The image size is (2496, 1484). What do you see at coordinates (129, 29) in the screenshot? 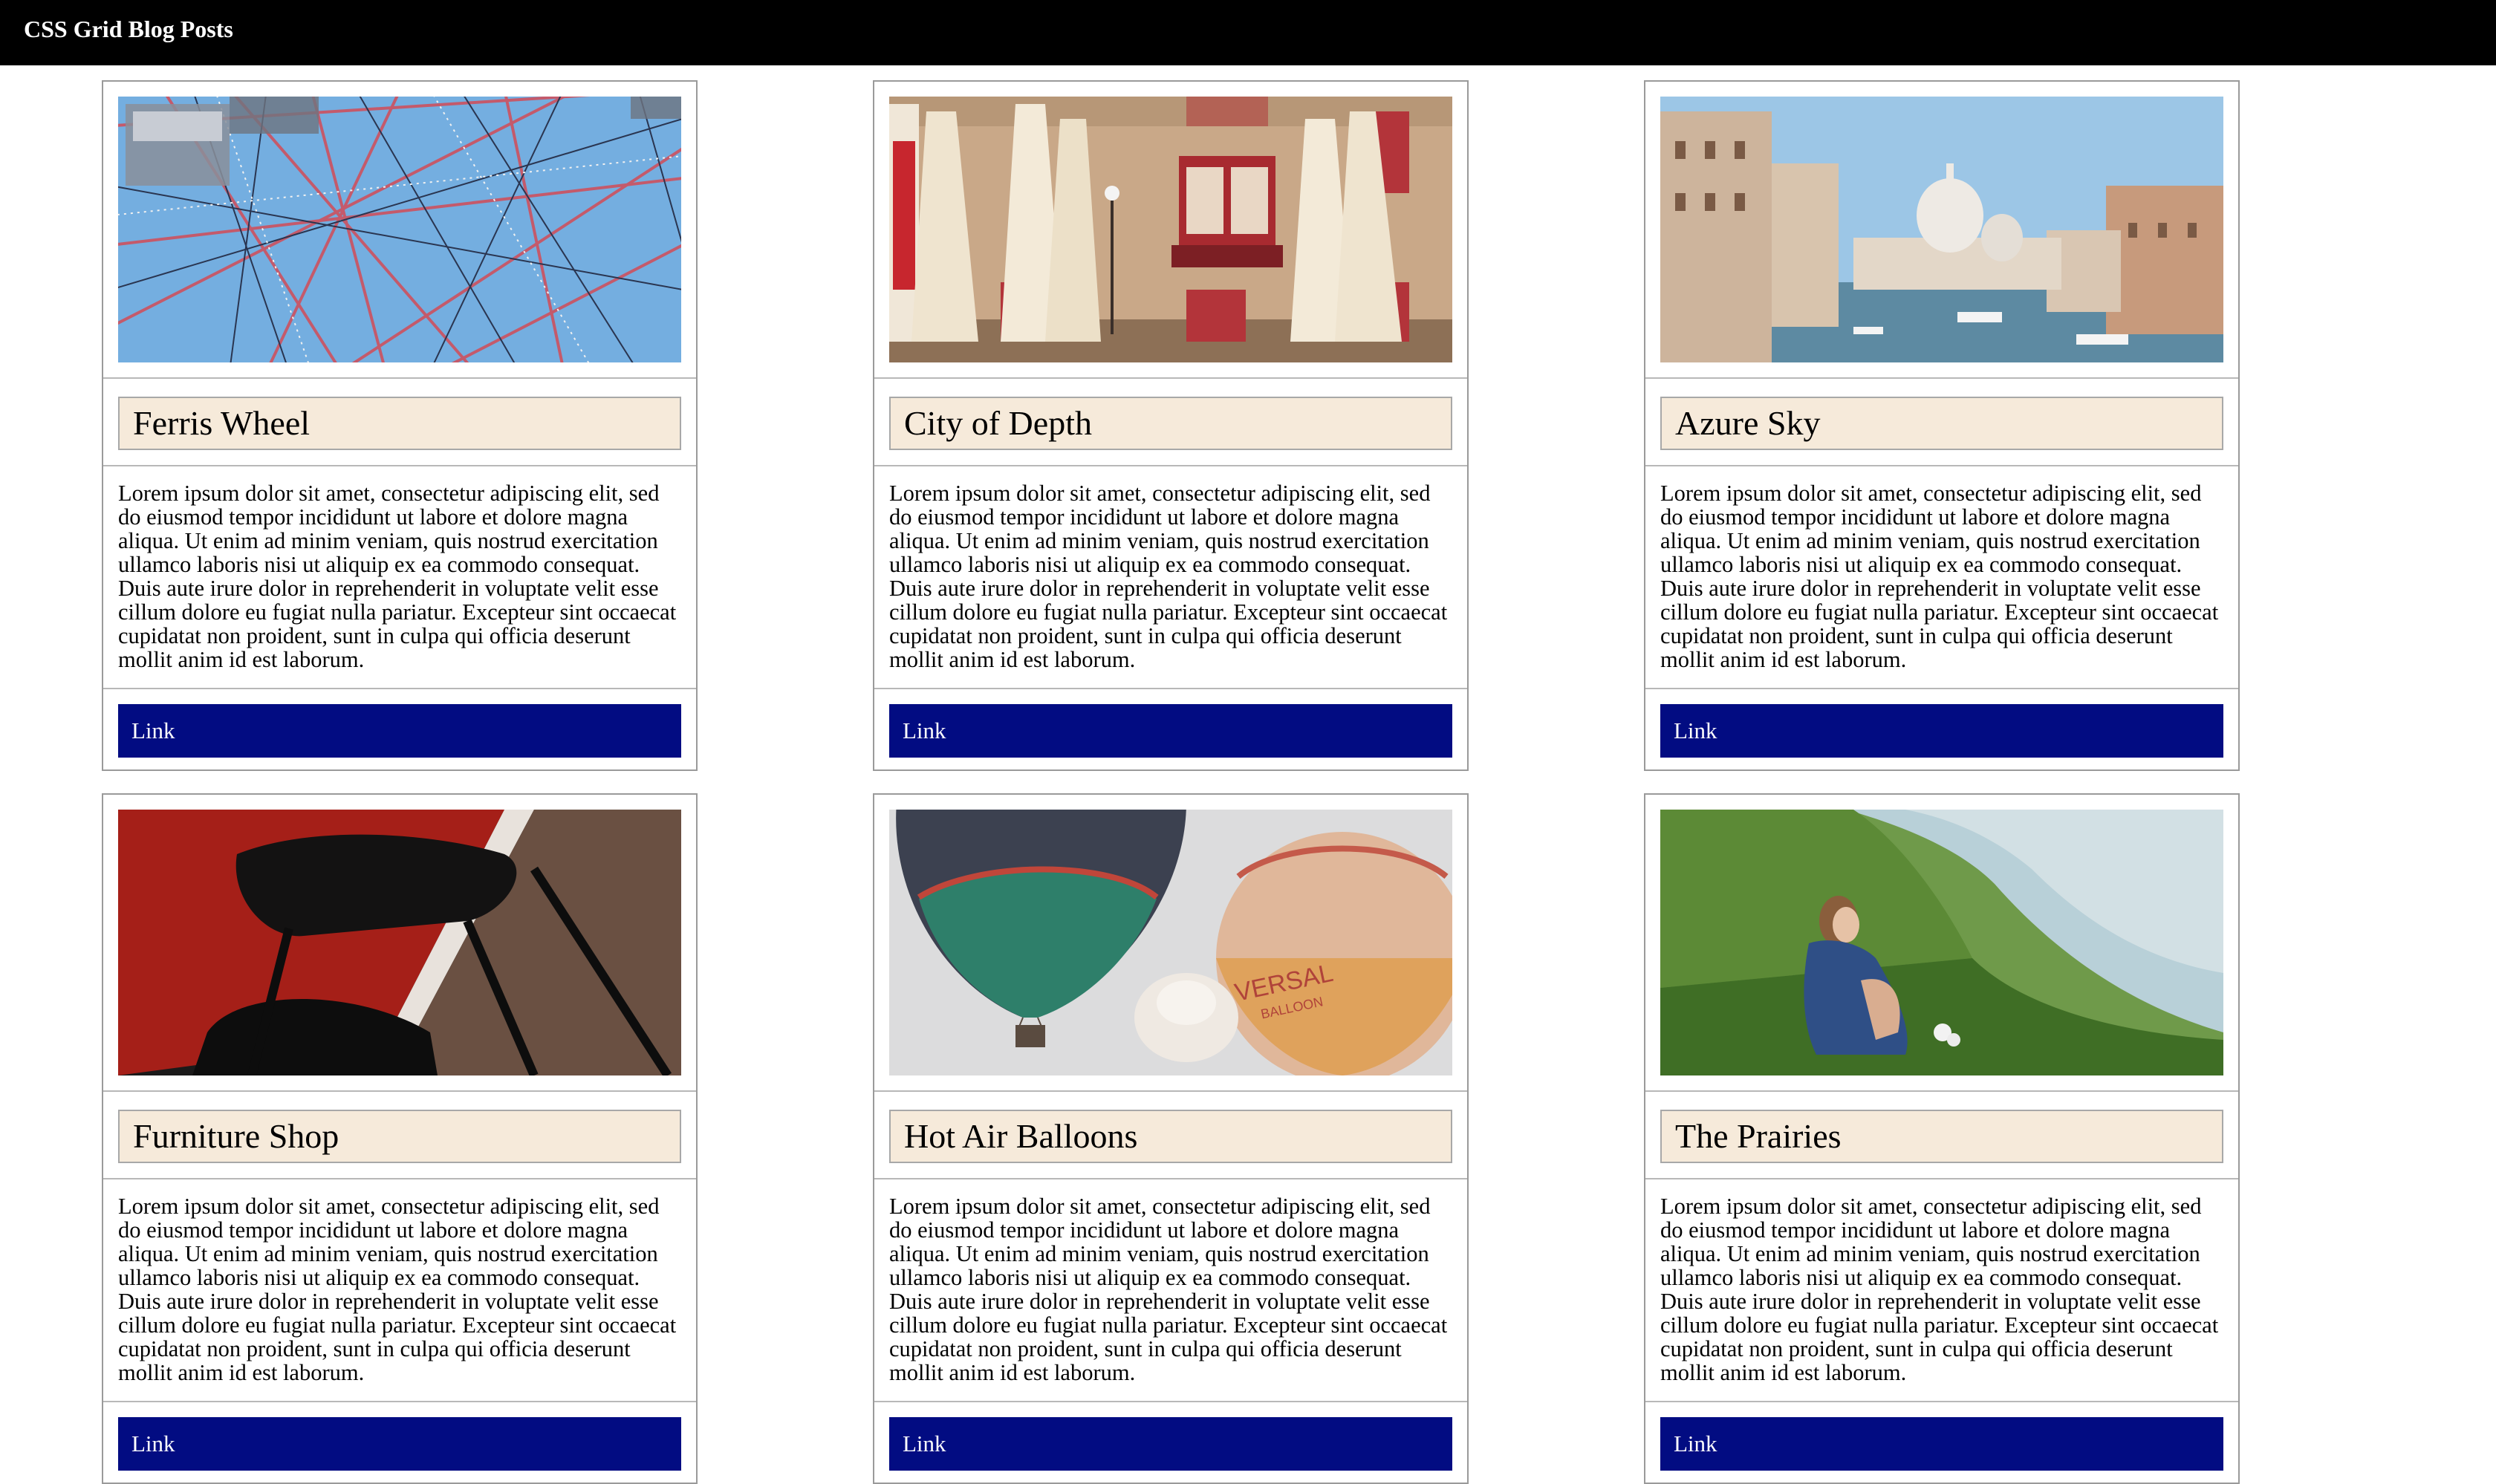
I see `page-title: CSS Grid Blog Posts` at bounding box center [129, 29].